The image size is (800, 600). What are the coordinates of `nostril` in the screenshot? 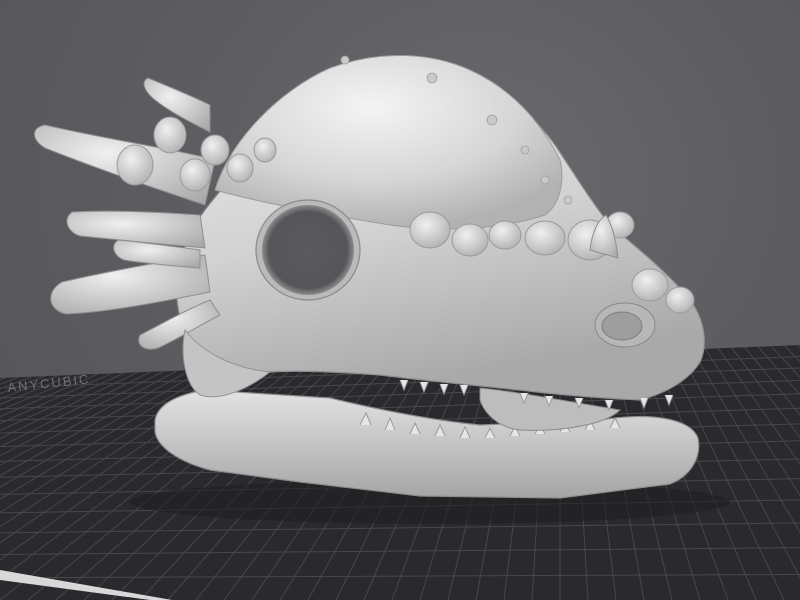 It's located at (622, 326).